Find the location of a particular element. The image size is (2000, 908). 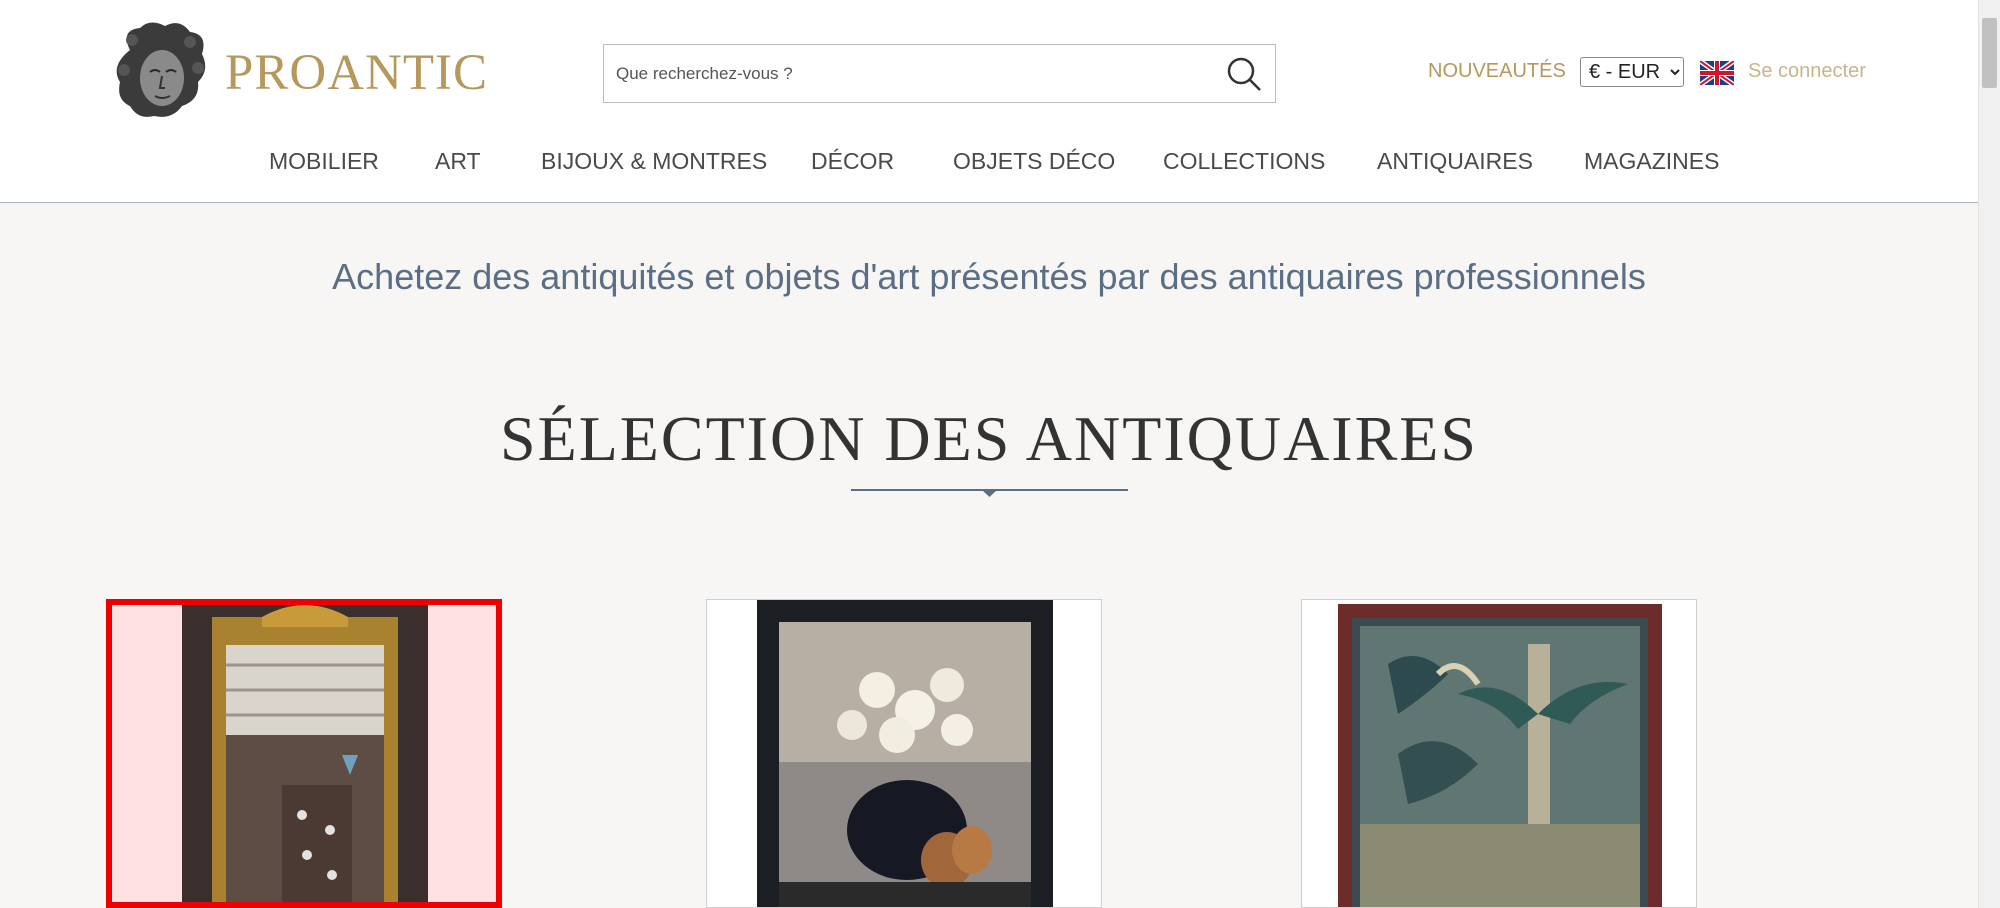

page-scrollbar is located at coordinates (1989, 454).